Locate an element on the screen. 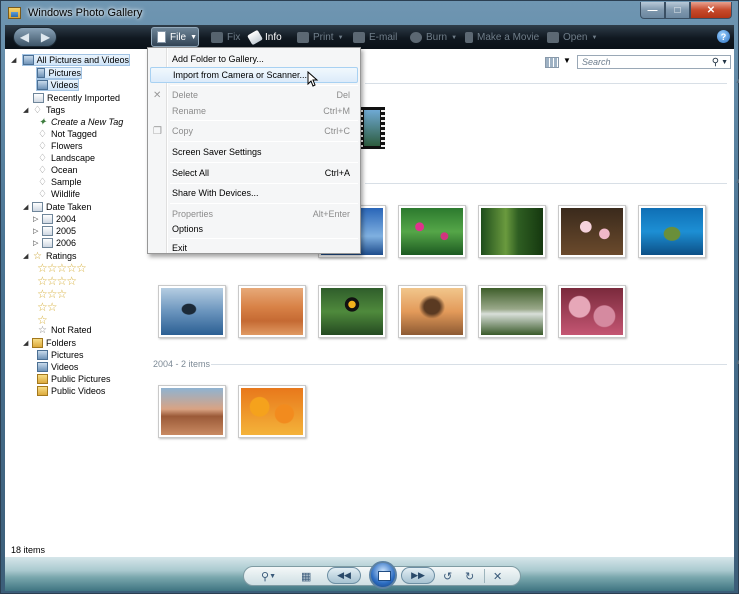 The height and width of the screenshot is (594, 739). tag-outline-icon: ♢ is located at coordinates (42, 158).